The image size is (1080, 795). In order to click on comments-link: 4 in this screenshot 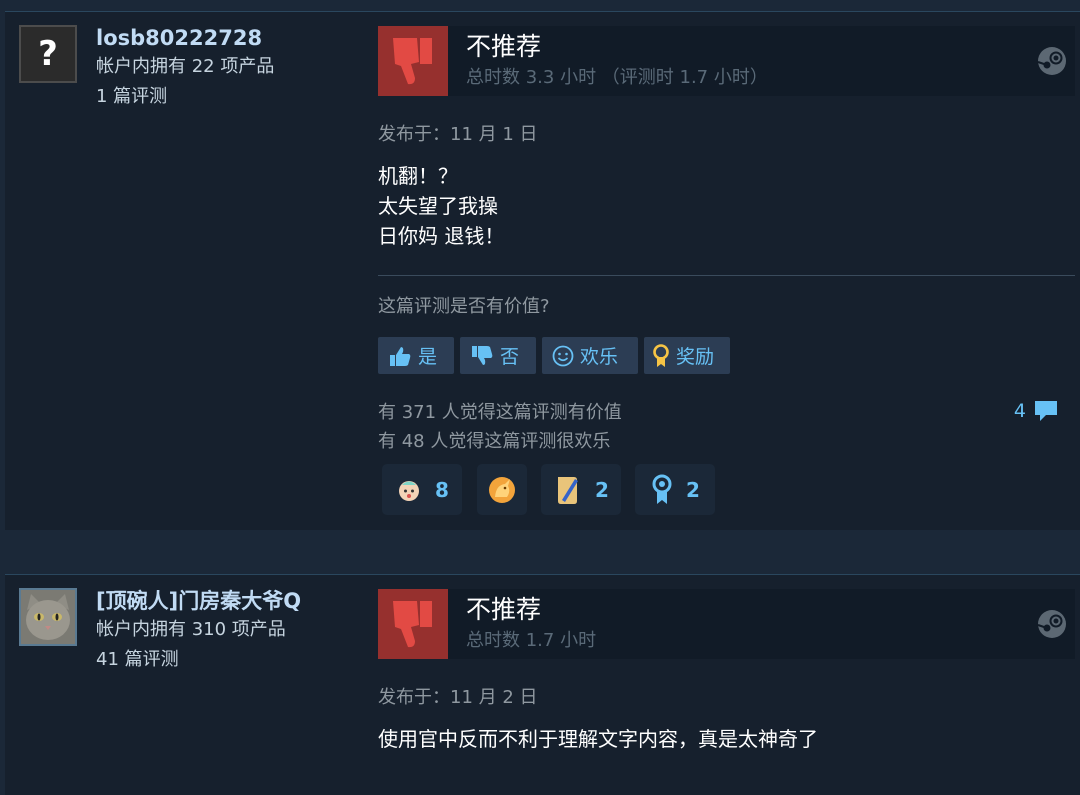, I will do `click(1037, 411)`.